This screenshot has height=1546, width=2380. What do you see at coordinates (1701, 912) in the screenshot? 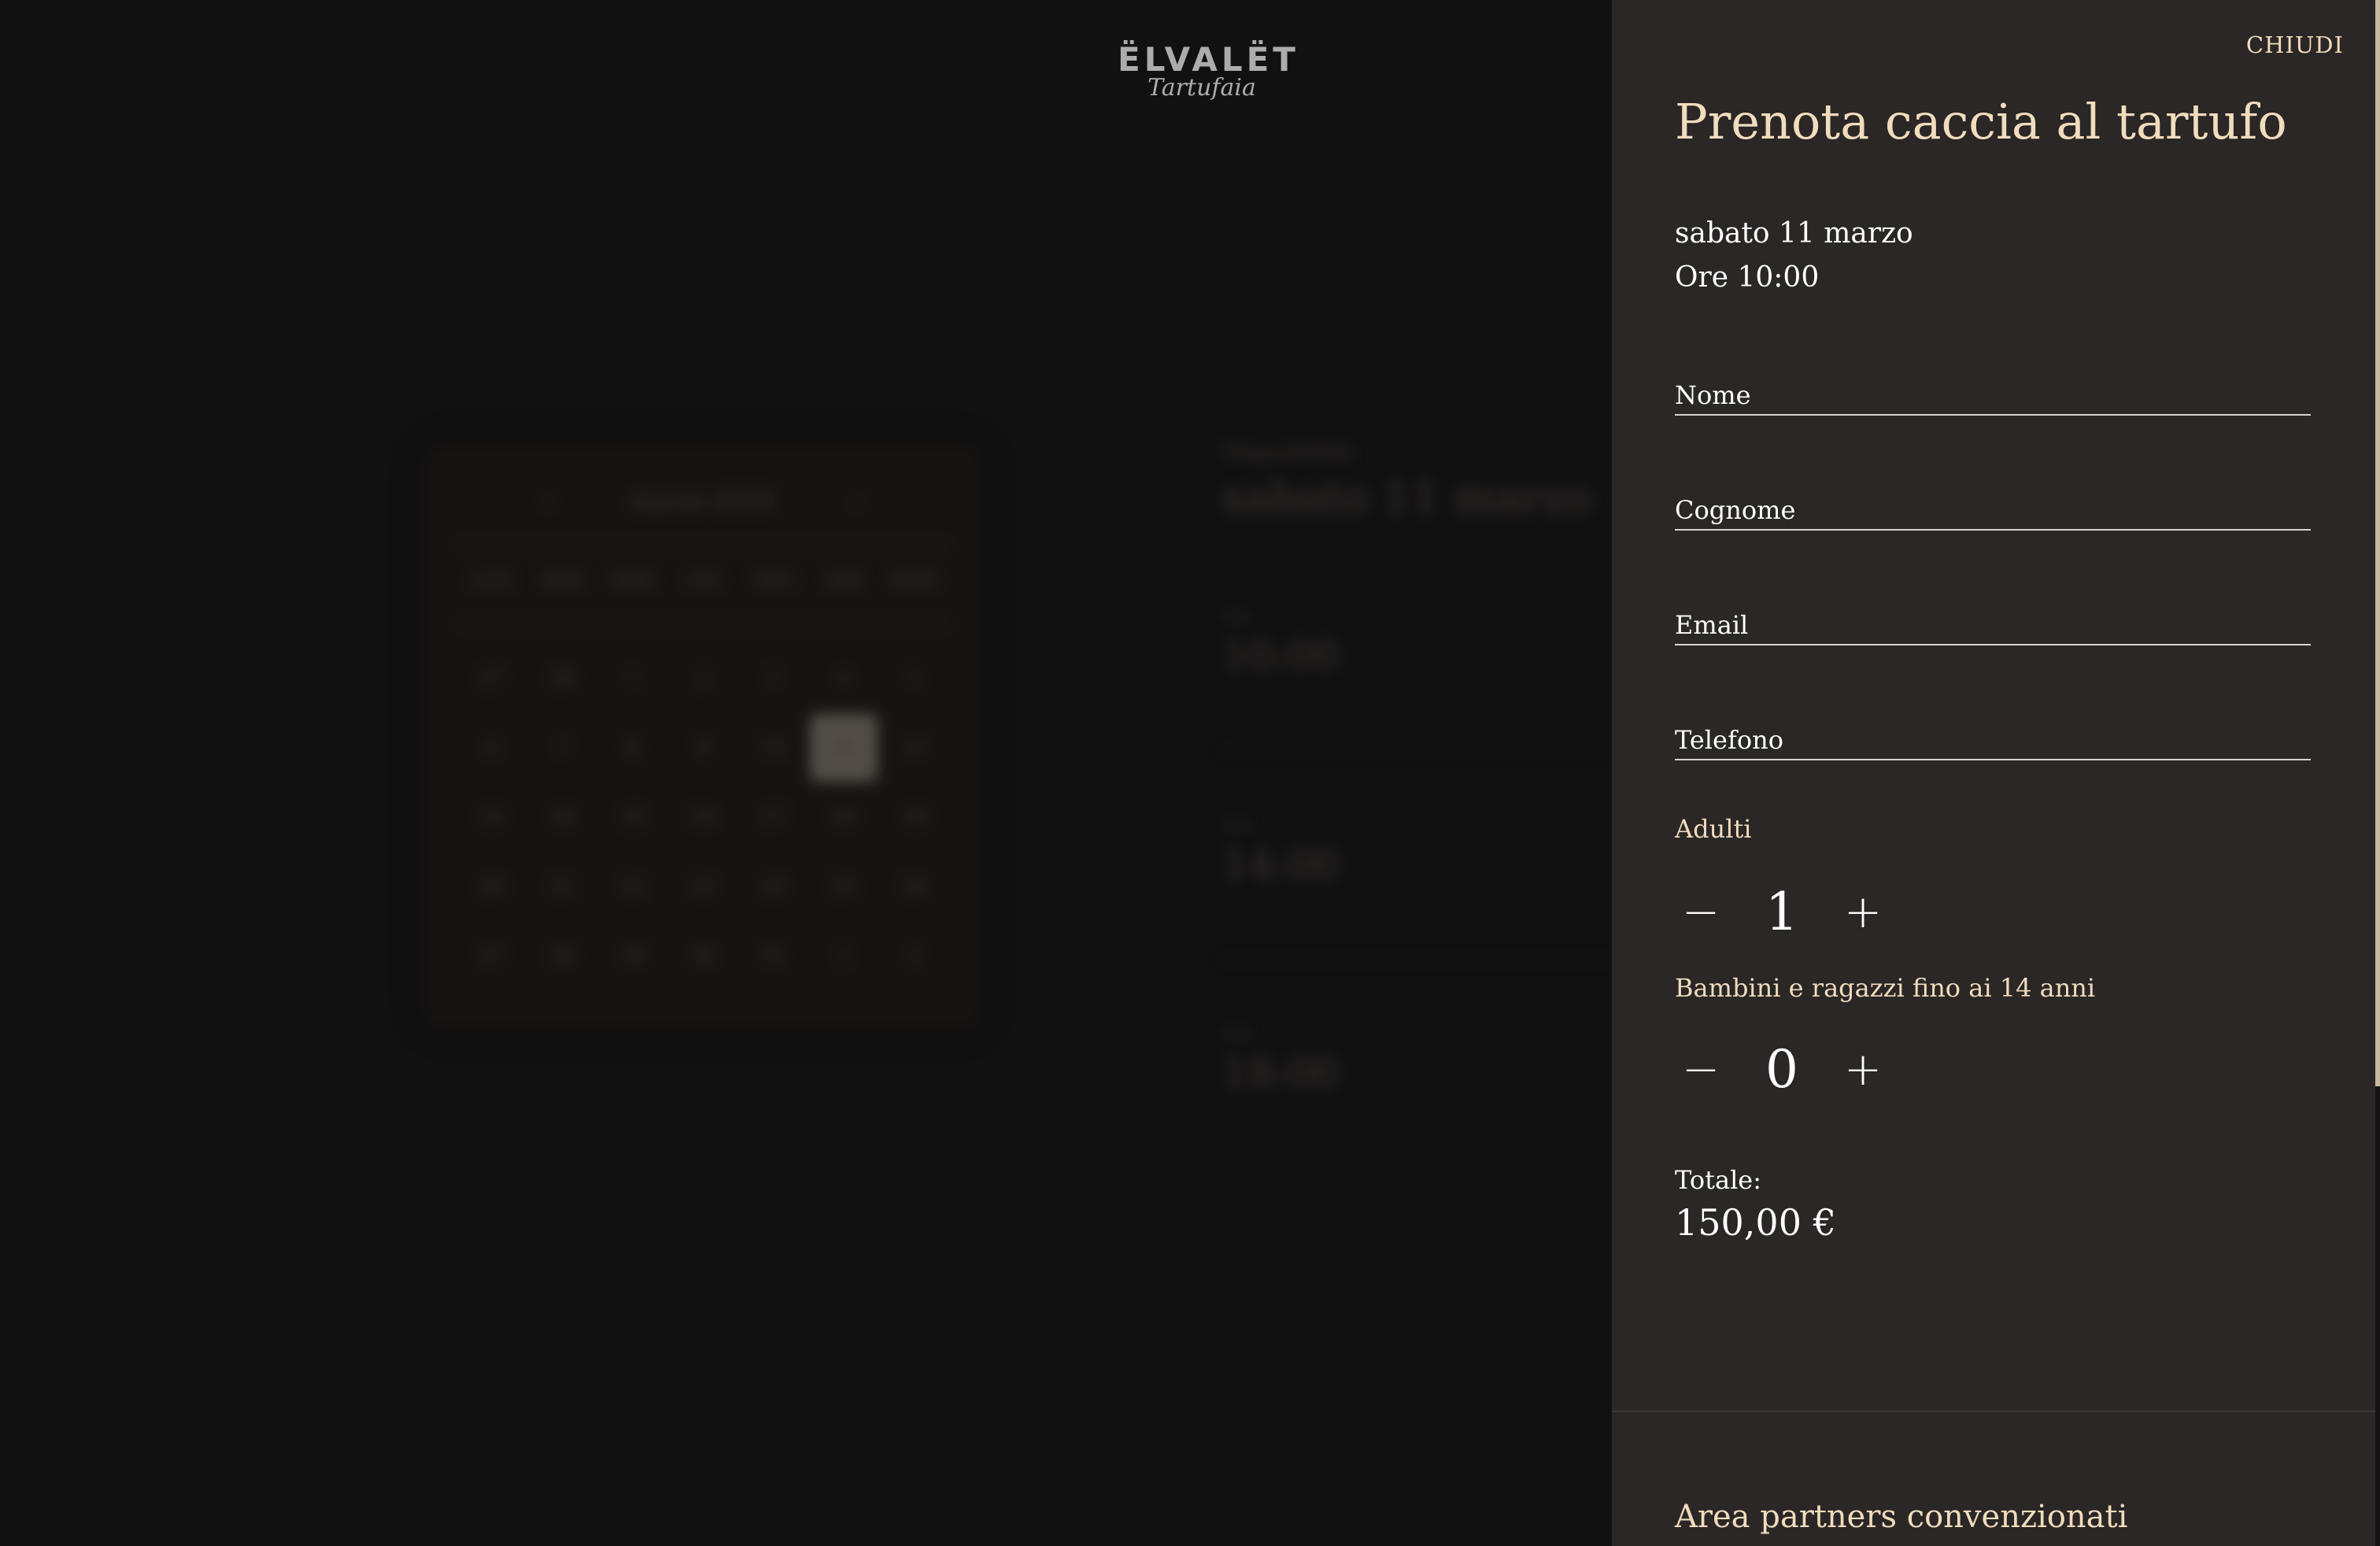
I see `adults-decrement-button: −` at bounding box center [1701, 912].